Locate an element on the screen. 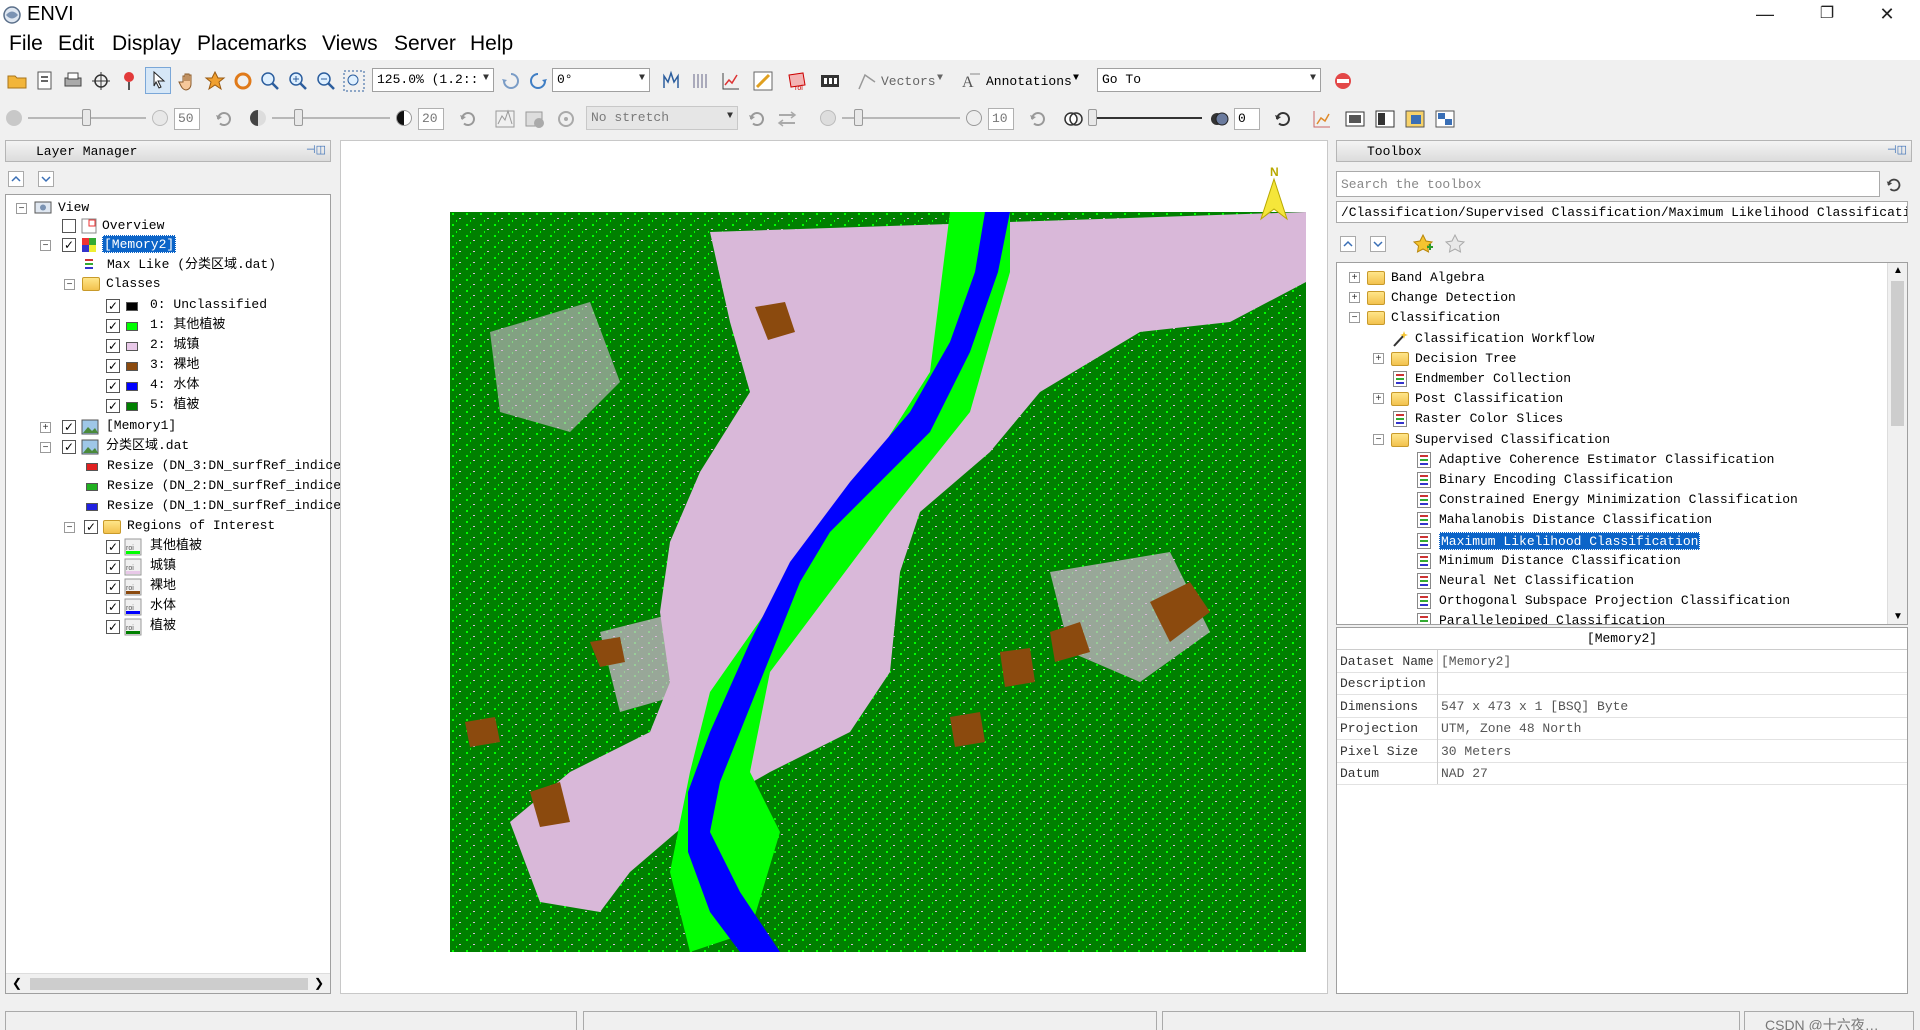 This screenshot has height=1030, width=1920. toolbox-item: Supervised Classification is located at coordinates (1512, 440).